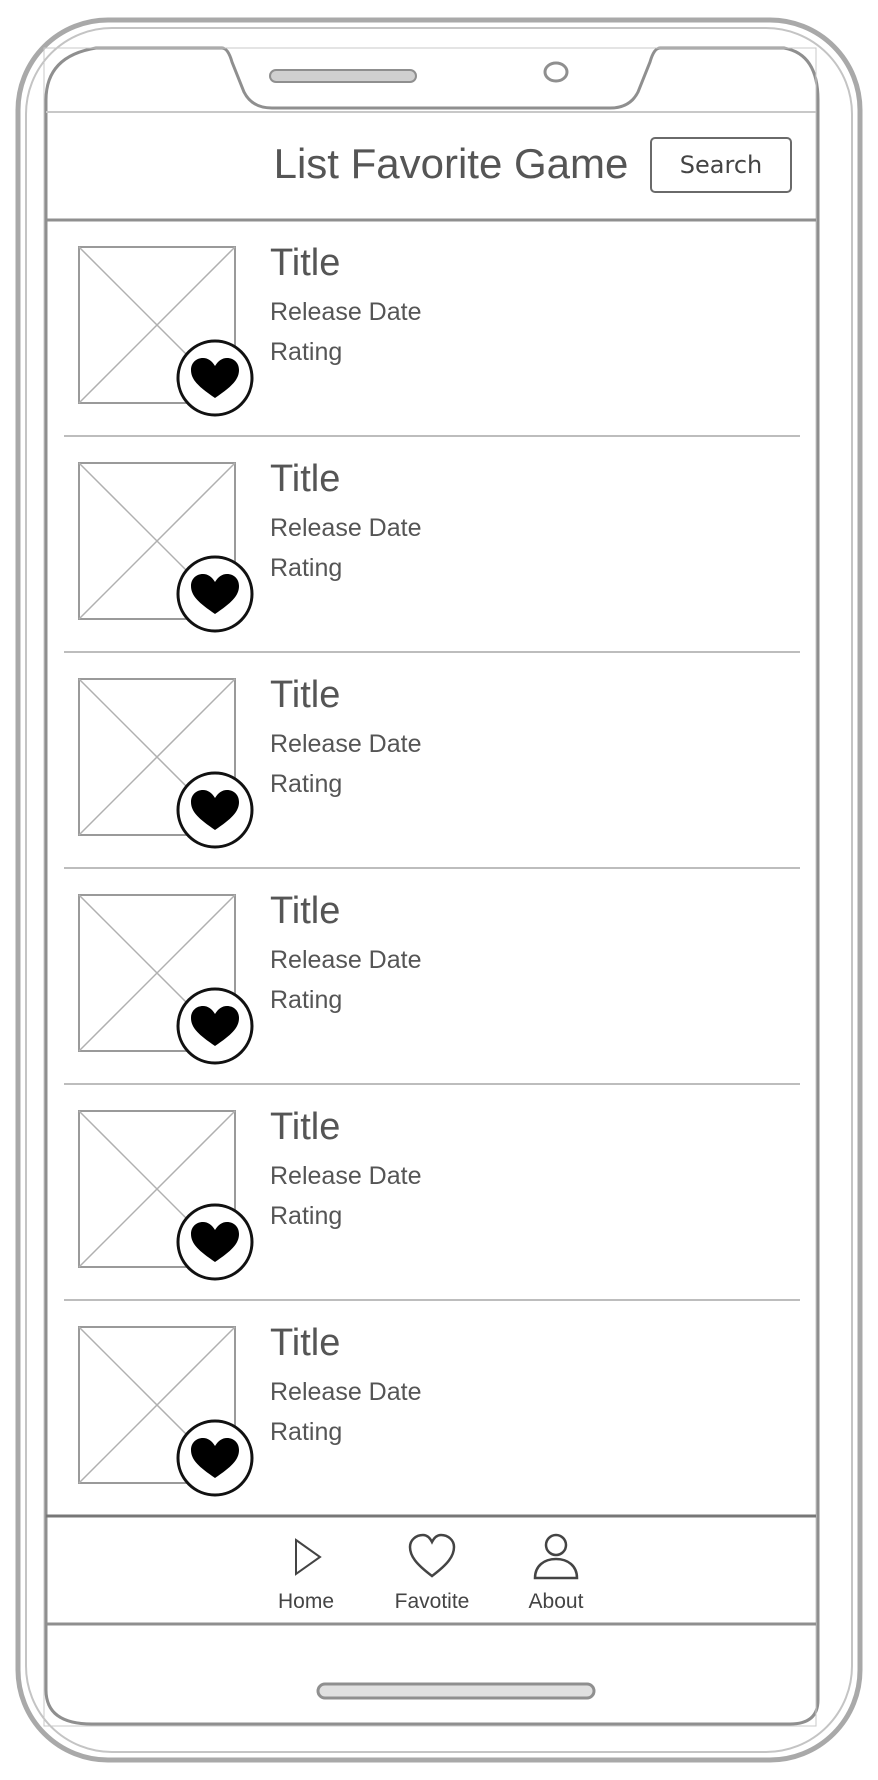 The width and height of the screenshot is (878, 1780). Describe the element at coordinates (432, 1601) in the screenshot. I see `nav-favorite-label: Favotite` at that location.